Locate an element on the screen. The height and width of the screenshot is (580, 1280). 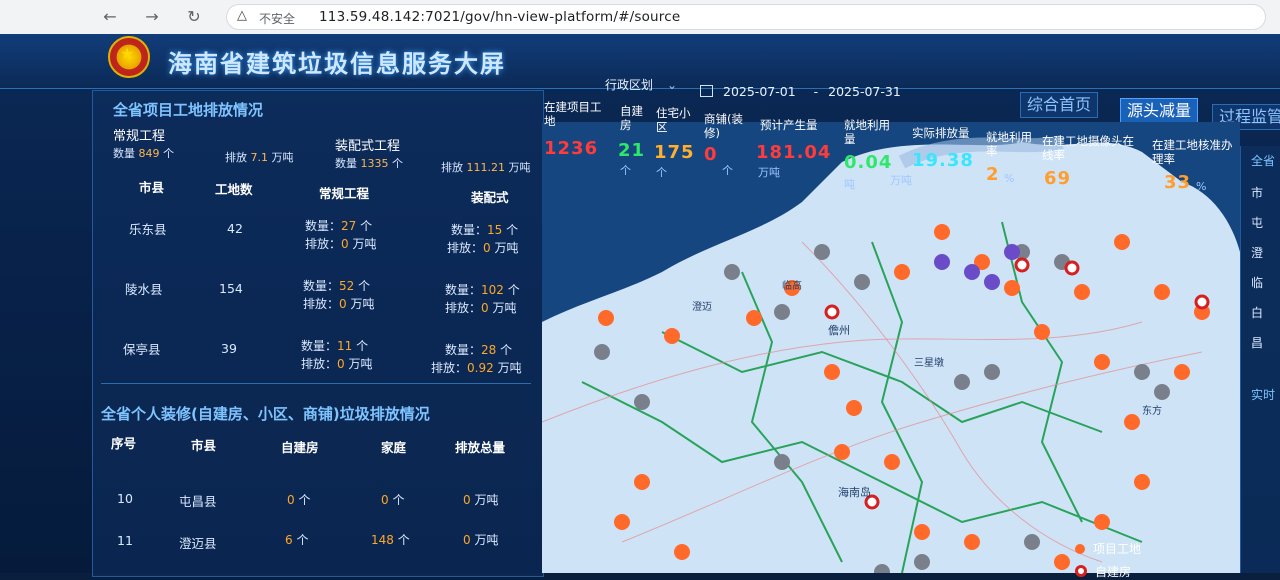
map-label-hainan-island: 海南岛 is located at coordinates (854, 492).